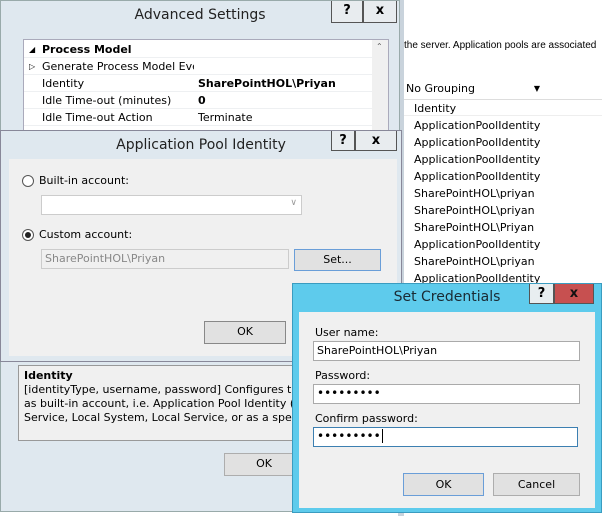  I want to click on password-label: Password:, so click(343, 375).